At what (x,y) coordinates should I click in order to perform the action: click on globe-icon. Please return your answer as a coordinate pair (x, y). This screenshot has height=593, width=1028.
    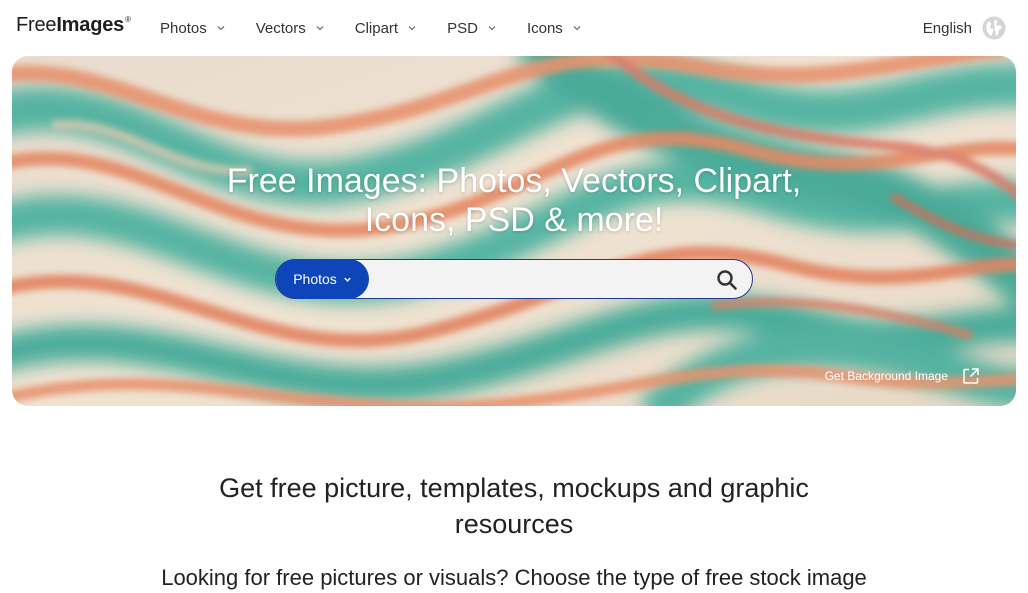
    Looking at the image, I should click on (994, 28).